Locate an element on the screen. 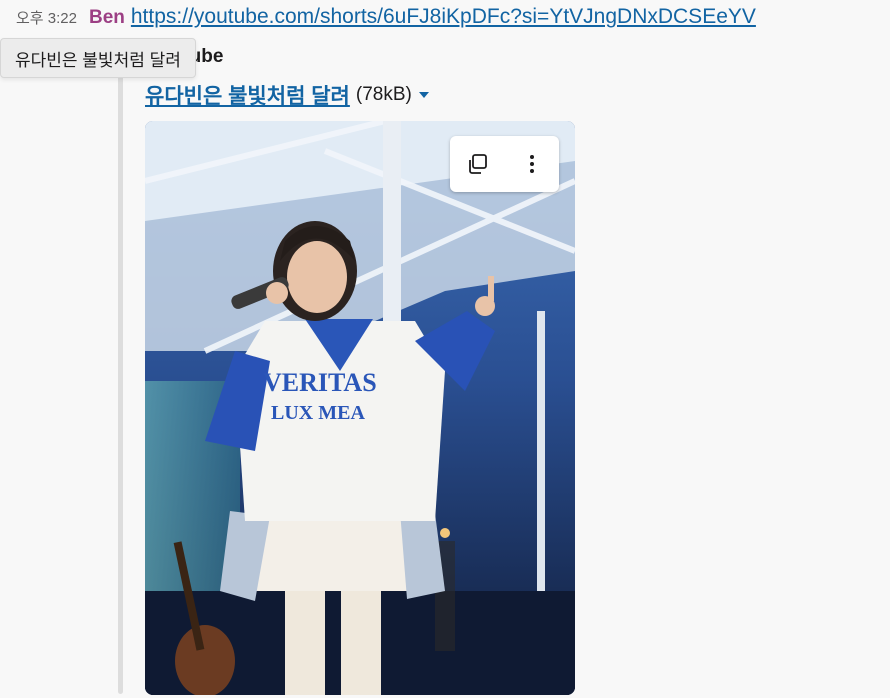 This screenshot has width=890, height=698. attachment-title-row: 유다빈은 불빛처럼 달려 (78kB) is located at coordinates (287, 95).